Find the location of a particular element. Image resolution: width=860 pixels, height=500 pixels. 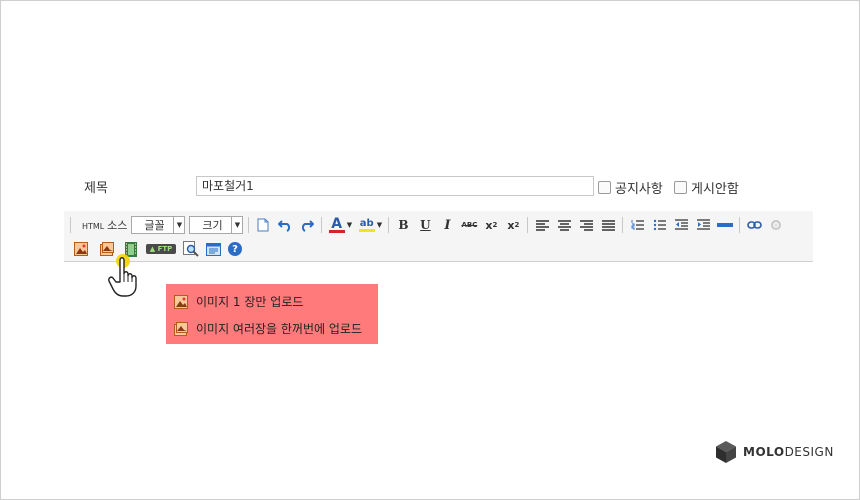

align-right-button is located at coordinates (586, 225).